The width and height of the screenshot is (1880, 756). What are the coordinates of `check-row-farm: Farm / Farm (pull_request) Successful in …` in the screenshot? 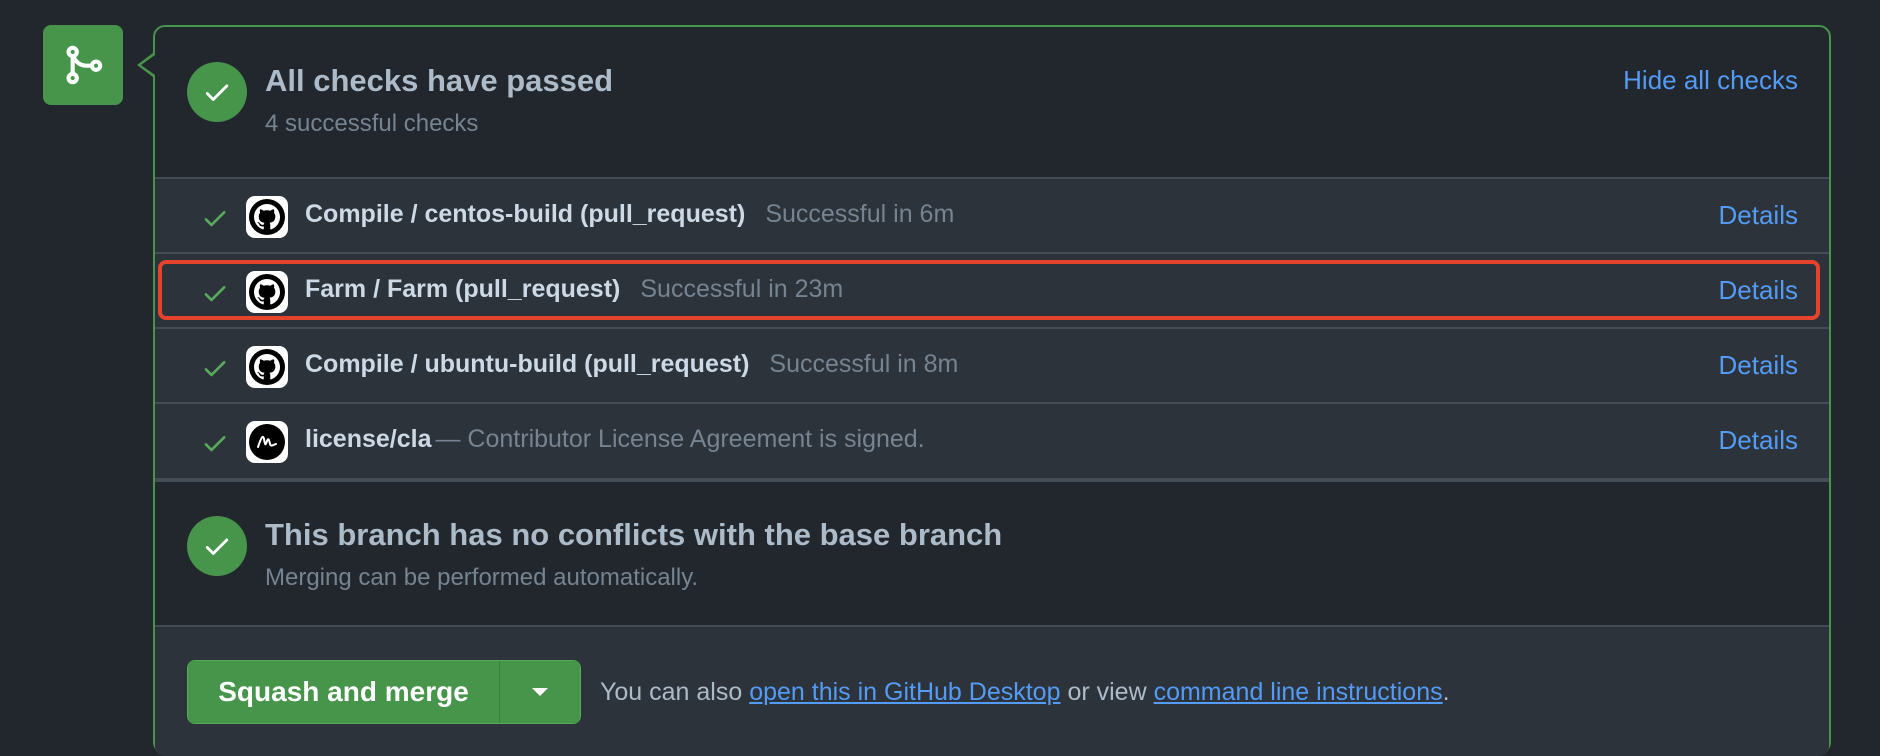 It's located at (992, 291).